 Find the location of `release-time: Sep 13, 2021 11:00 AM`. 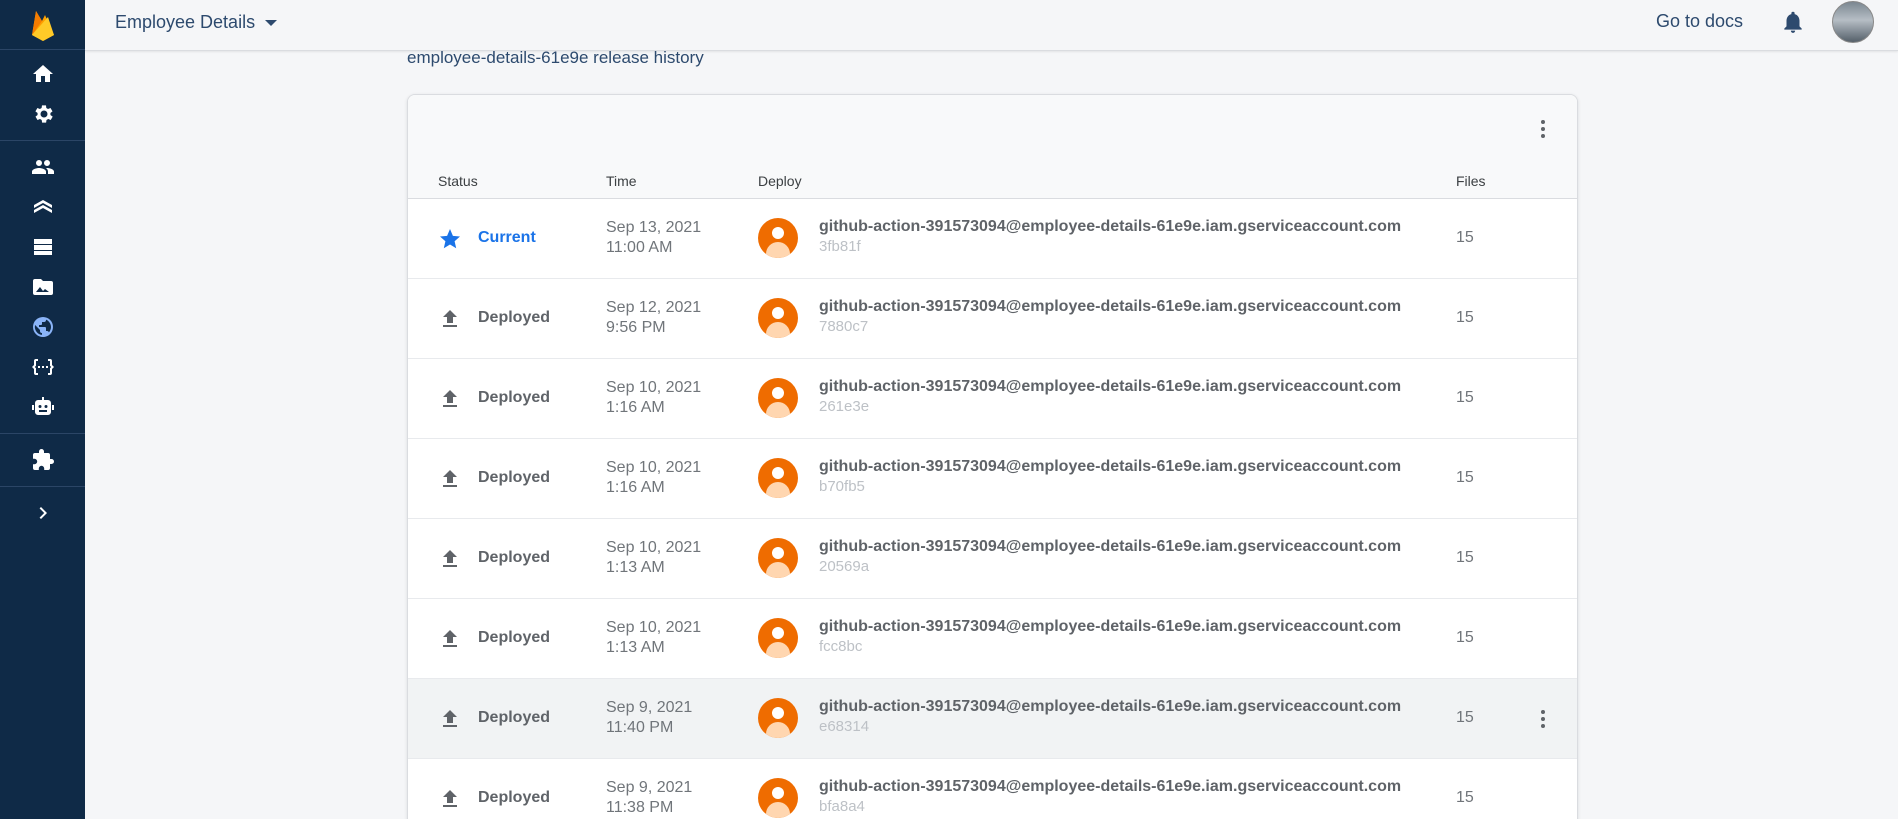

release-time: Sep 13, 2021 11:00 AM is located at coordinates (653, 238).